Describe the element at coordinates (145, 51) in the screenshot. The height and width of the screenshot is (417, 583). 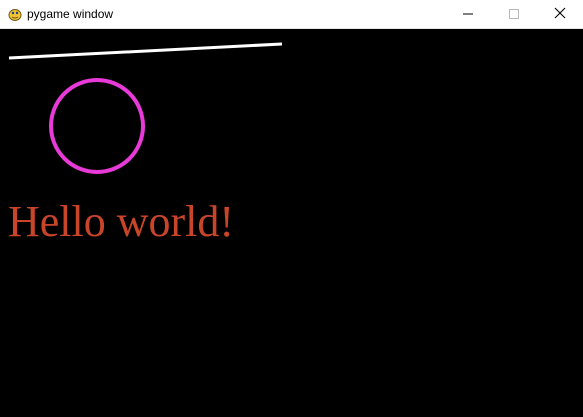
I see `drawn-line` at that location.